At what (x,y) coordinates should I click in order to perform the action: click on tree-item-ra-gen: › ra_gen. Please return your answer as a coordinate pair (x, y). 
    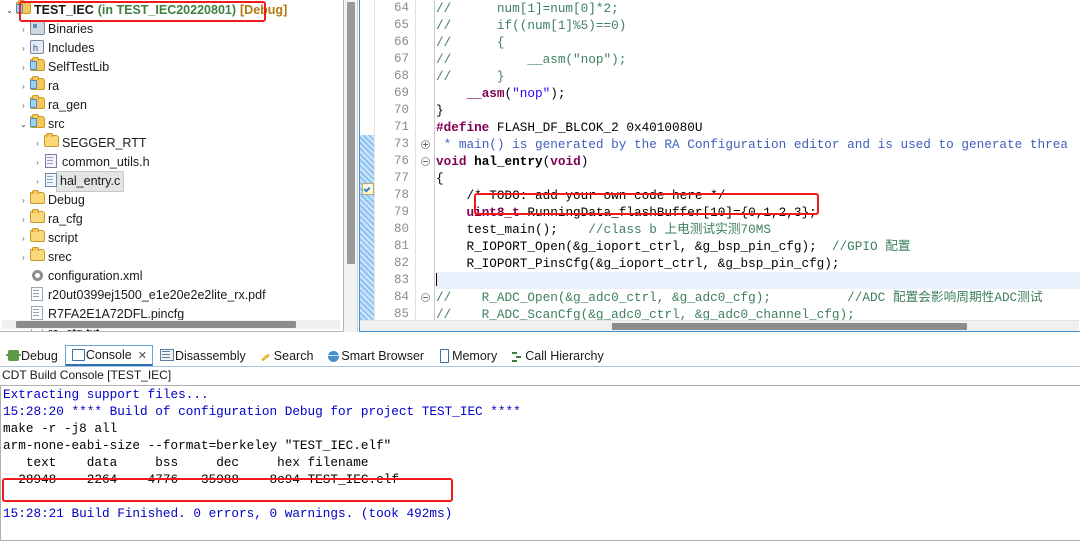
    Looking at the image, I should click on (171, 105).